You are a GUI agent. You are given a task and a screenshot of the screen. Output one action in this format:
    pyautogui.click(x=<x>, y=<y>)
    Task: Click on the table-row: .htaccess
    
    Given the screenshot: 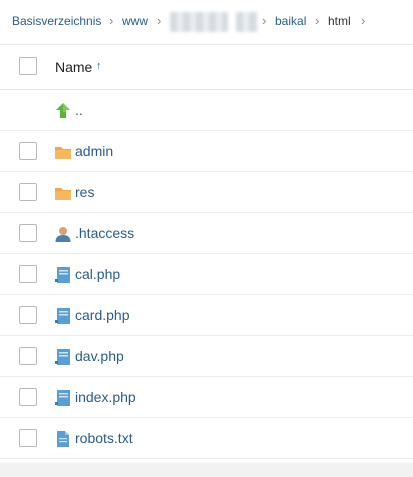 What is the action you would take?
    pyautogui.click(x=206, y=233)
    